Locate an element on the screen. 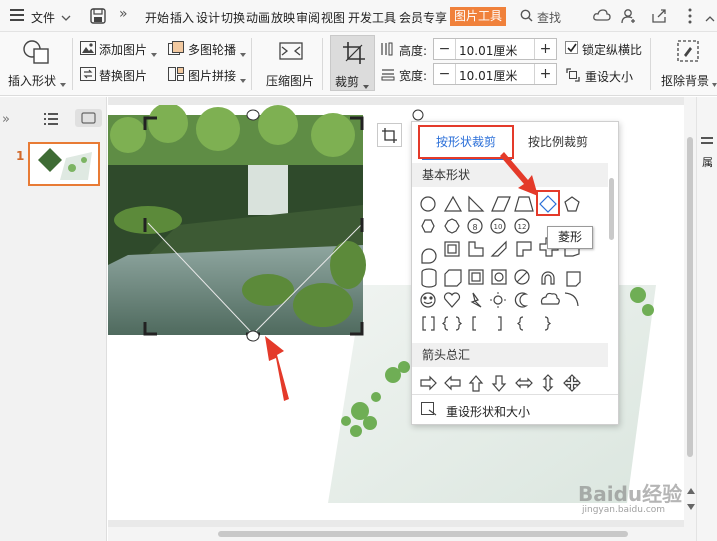 The image size is (717, 541). arrow-shapes-icons is located at coordinates (512, 383).